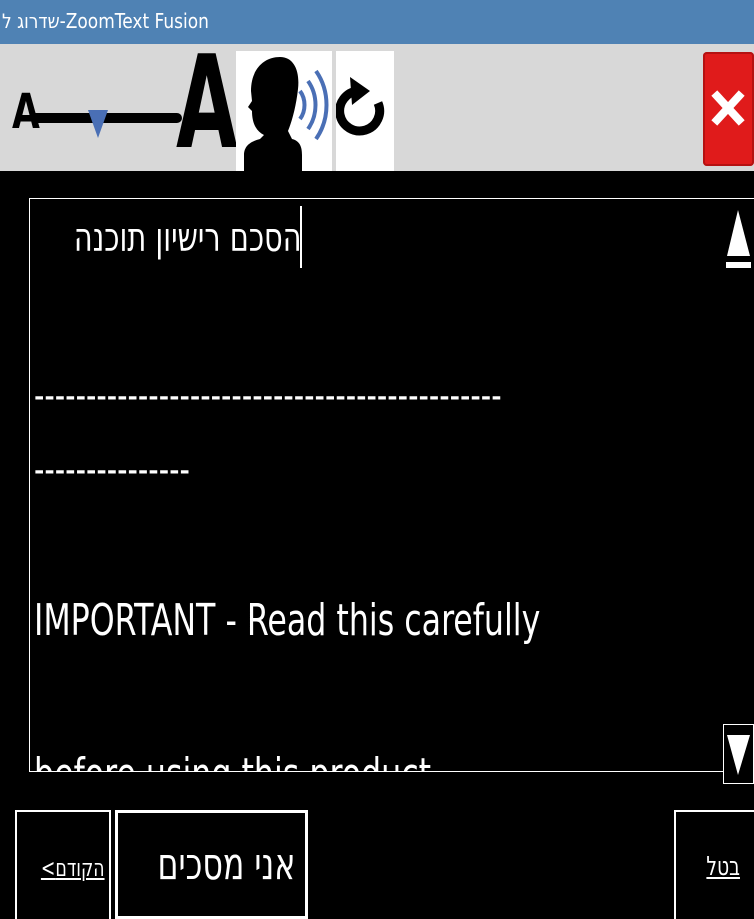 The height and width of the screenshot is (919, 754). I want to click on agree-button: אני מסכים, so click(211, 864).